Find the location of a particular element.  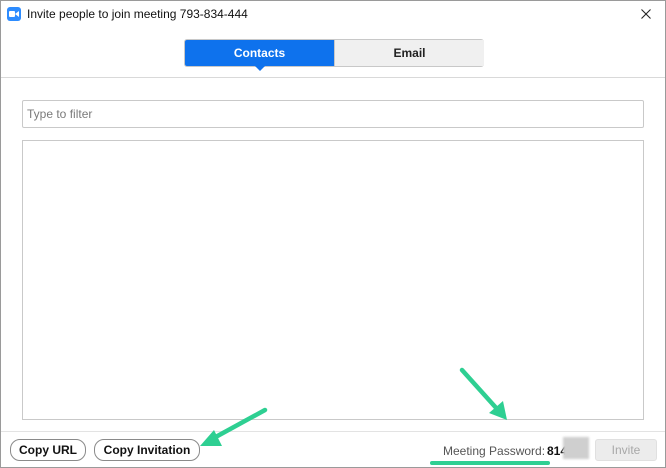

password-highlight-underline is located at coordinates (490, 463).